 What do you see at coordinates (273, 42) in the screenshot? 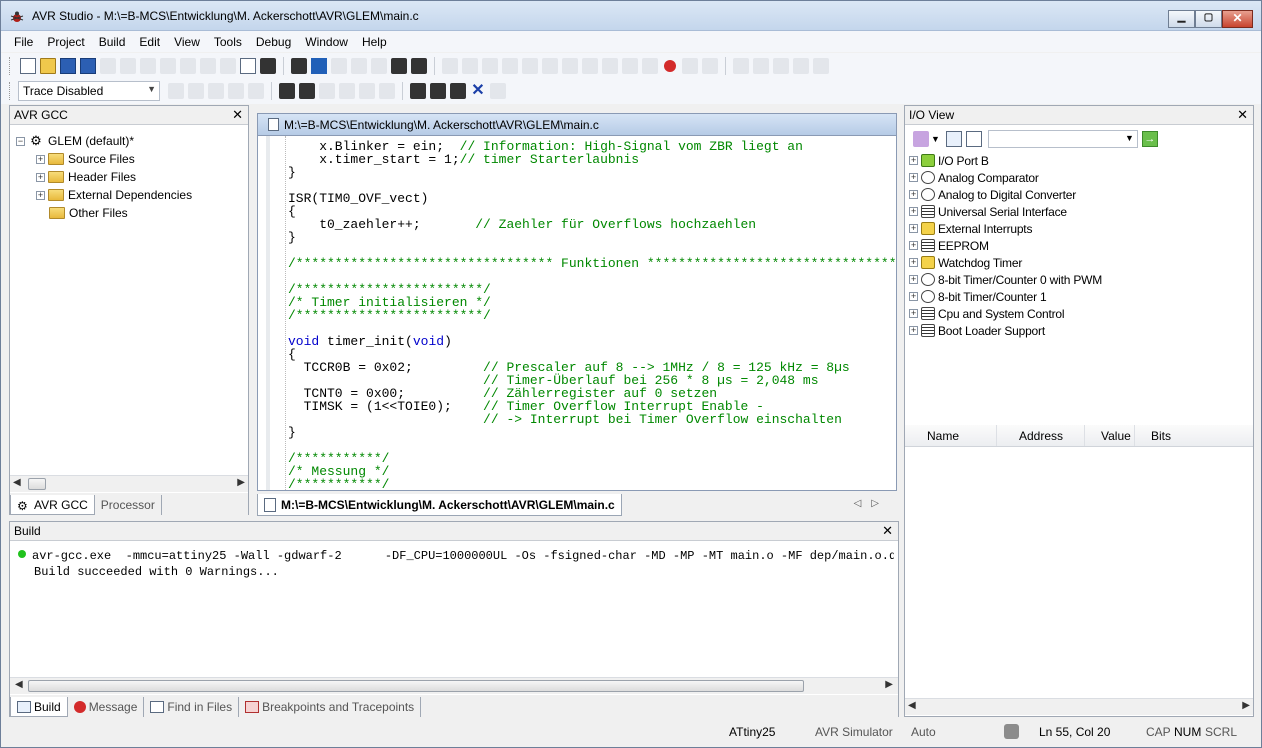
I see `menu-debug: Debug` at bounding box center [273, 42].